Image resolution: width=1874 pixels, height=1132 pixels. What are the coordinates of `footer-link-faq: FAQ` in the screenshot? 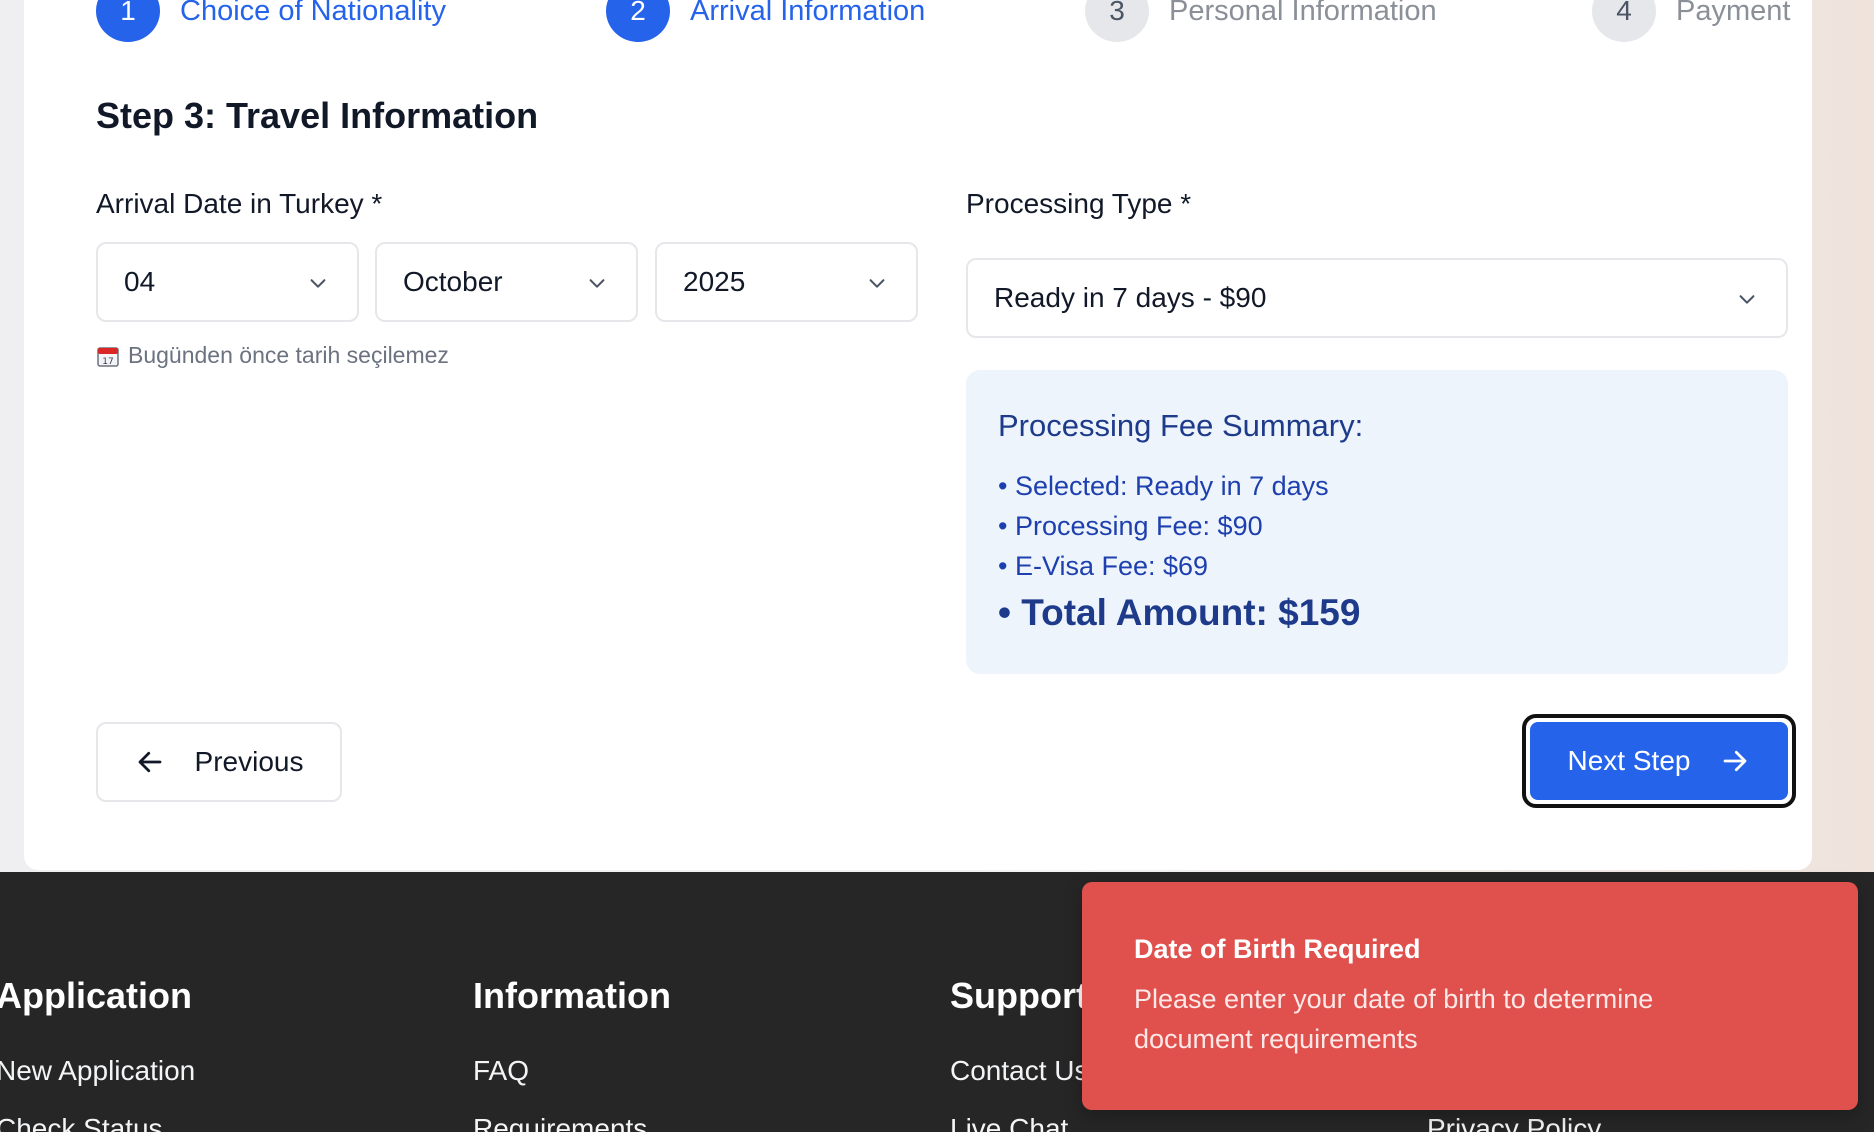 It's located at (572, 1071).